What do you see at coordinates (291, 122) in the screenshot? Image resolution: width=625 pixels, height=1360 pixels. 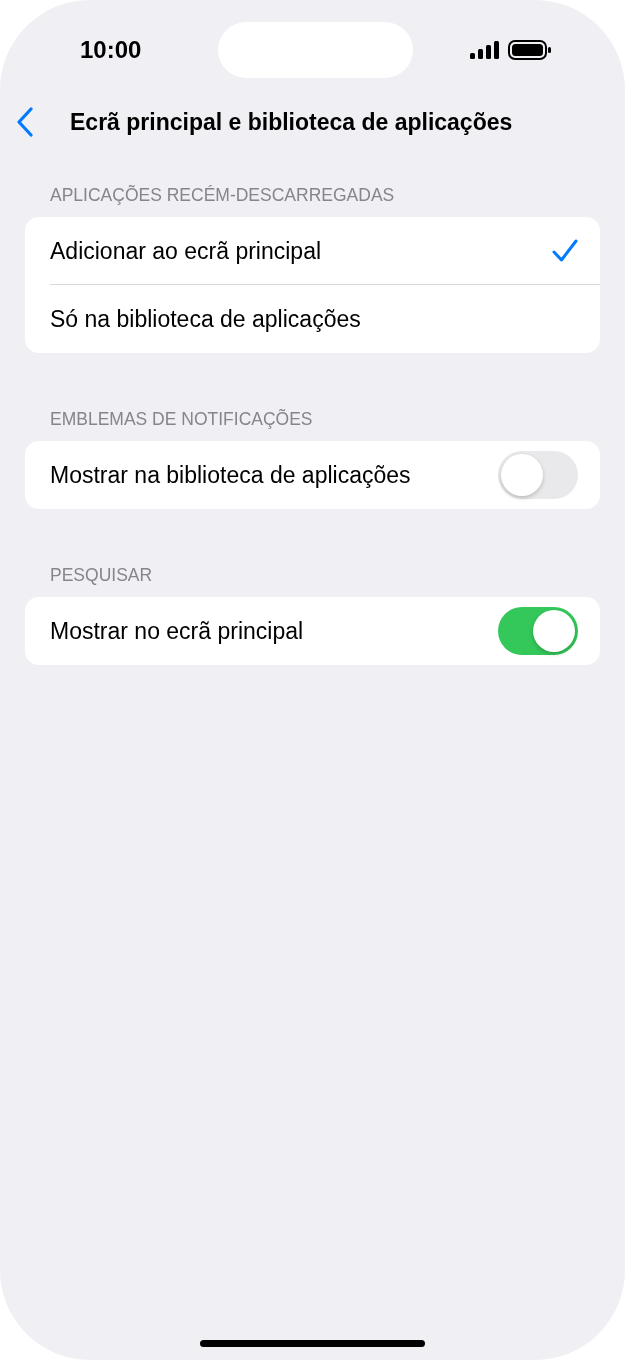 I see `page-title: Ecrã principal e biblioteca de aplicações` at bounding box center [291, 122].